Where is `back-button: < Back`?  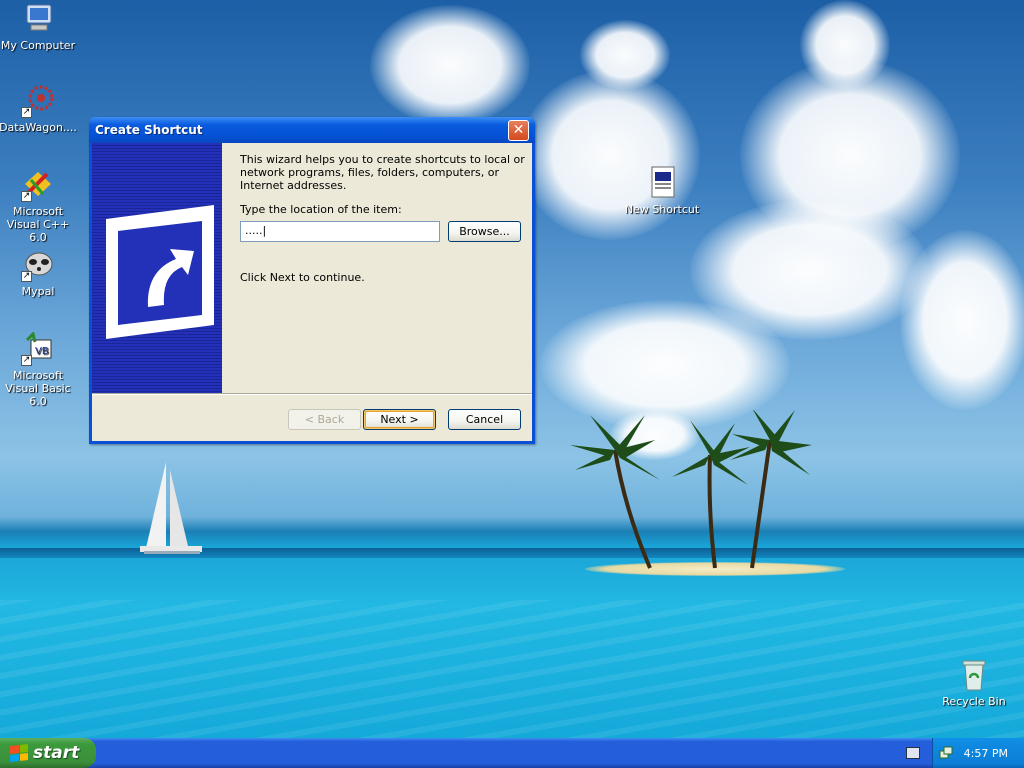
back-button: < Back is located at coordinates (324, 419).